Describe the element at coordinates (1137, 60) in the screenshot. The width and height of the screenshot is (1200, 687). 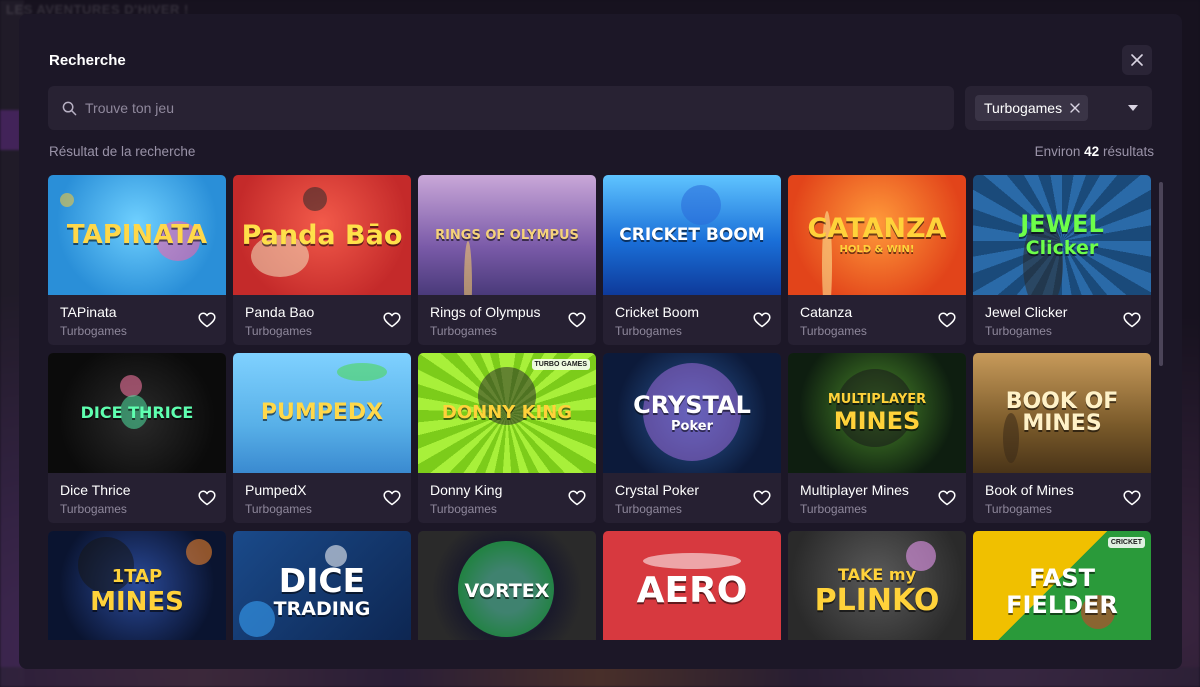
I see `close-button` at that location.